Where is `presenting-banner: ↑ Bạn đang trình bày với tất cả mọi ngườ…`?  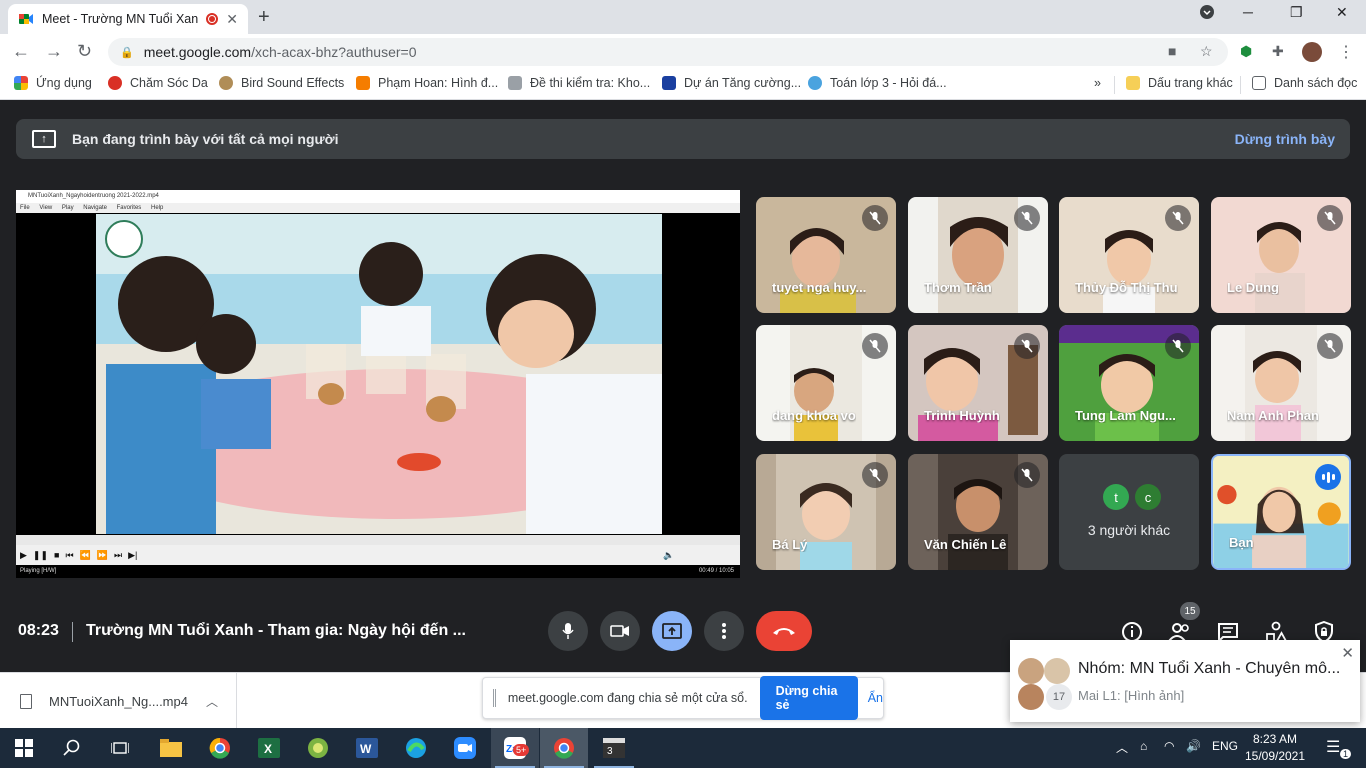 presenting-banner: ↑ Bạn đang trình bày với tất cả mọi ngườ… is located at coordinates (683, 139).